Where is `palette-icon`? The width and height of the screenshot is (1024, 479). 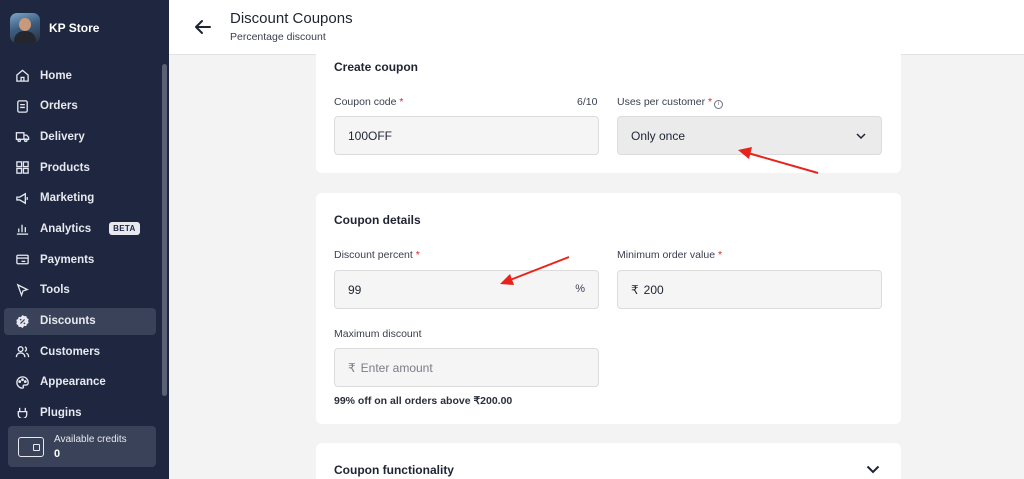
palette-icon is located at coordinates (22, 382).